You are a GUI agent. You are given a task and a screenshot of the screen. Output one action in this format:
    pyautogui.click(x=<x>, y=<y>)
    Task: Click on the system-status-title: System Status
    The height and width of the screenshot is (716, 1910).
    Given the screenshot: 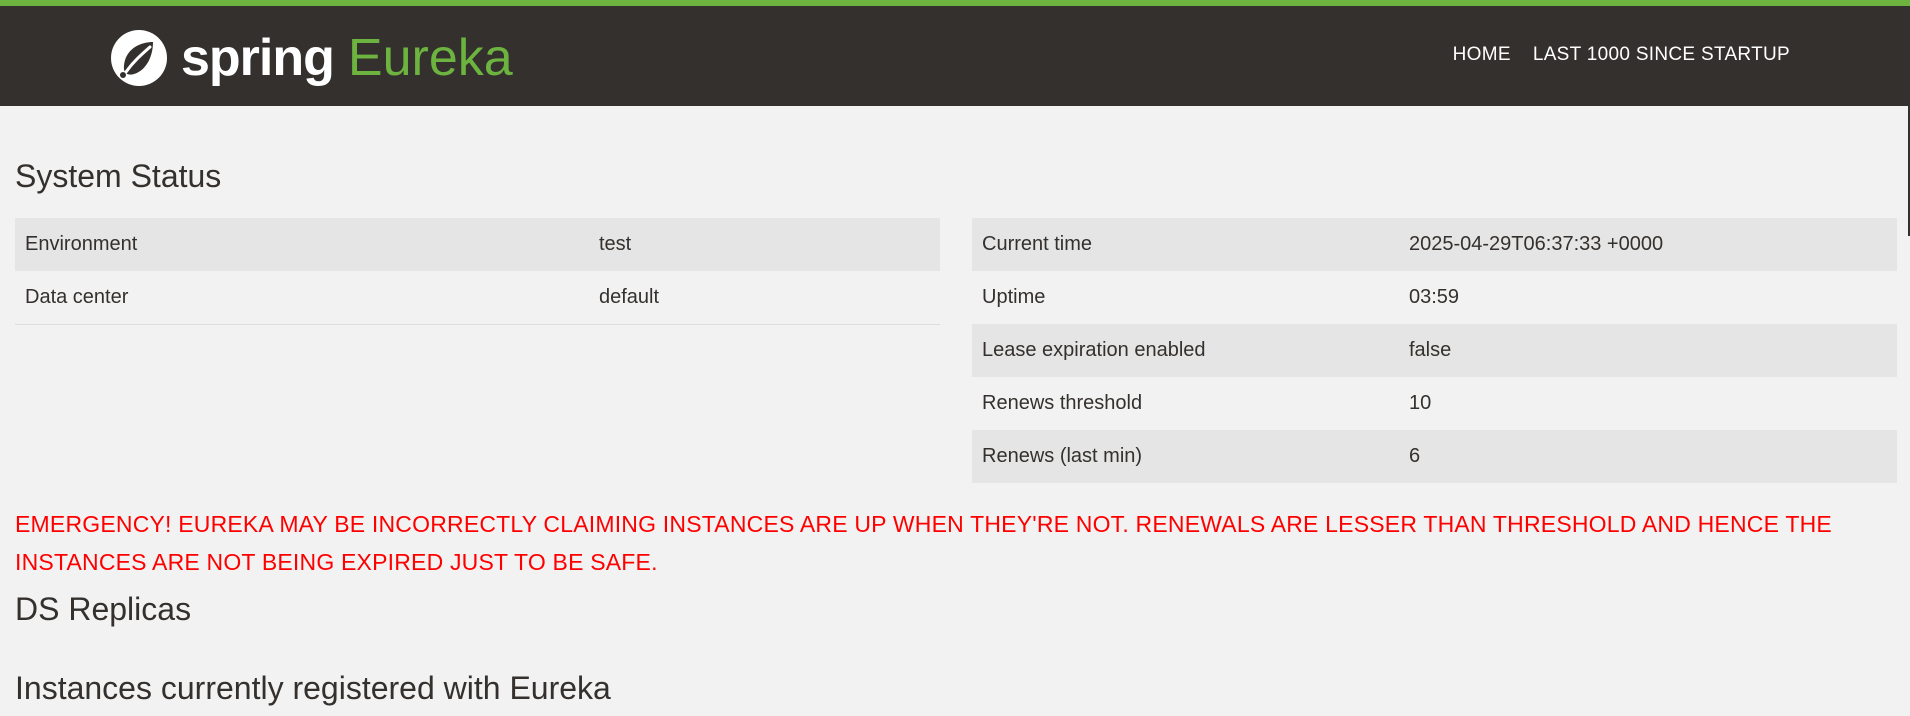 What is the action you would take?
    pyautogui.click(x=118, y=176)
    